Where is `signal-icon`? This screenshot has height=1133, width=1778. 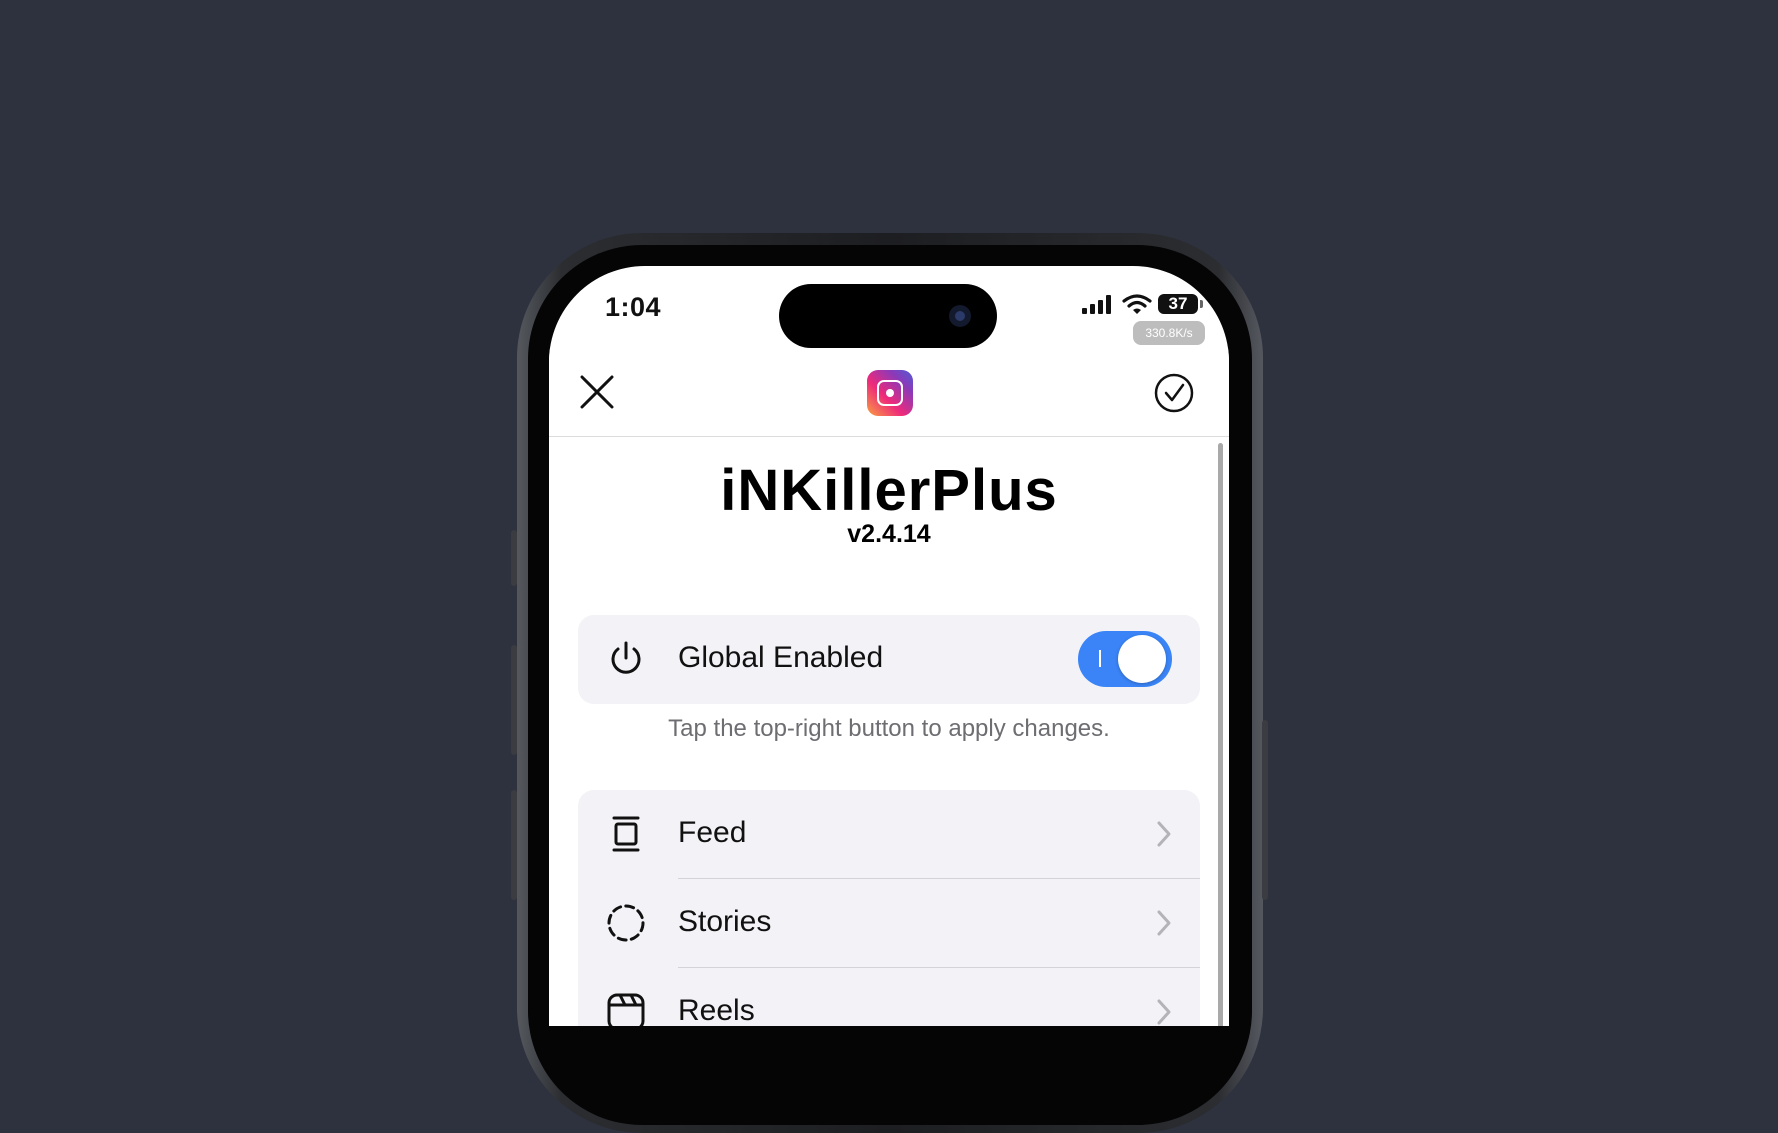 signal-icon is located at coordinates (1099, 304).